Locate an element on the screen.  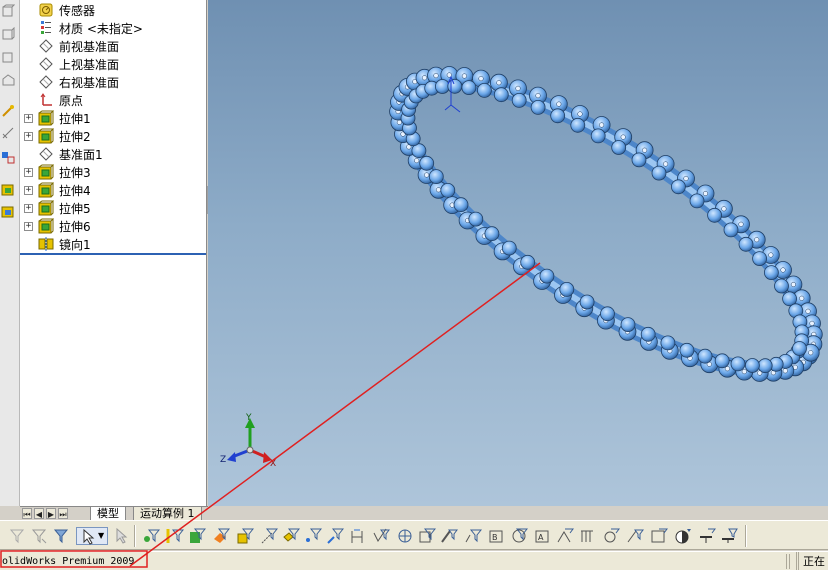
filter-center-marks-icon is located at coordinates (587, 536).